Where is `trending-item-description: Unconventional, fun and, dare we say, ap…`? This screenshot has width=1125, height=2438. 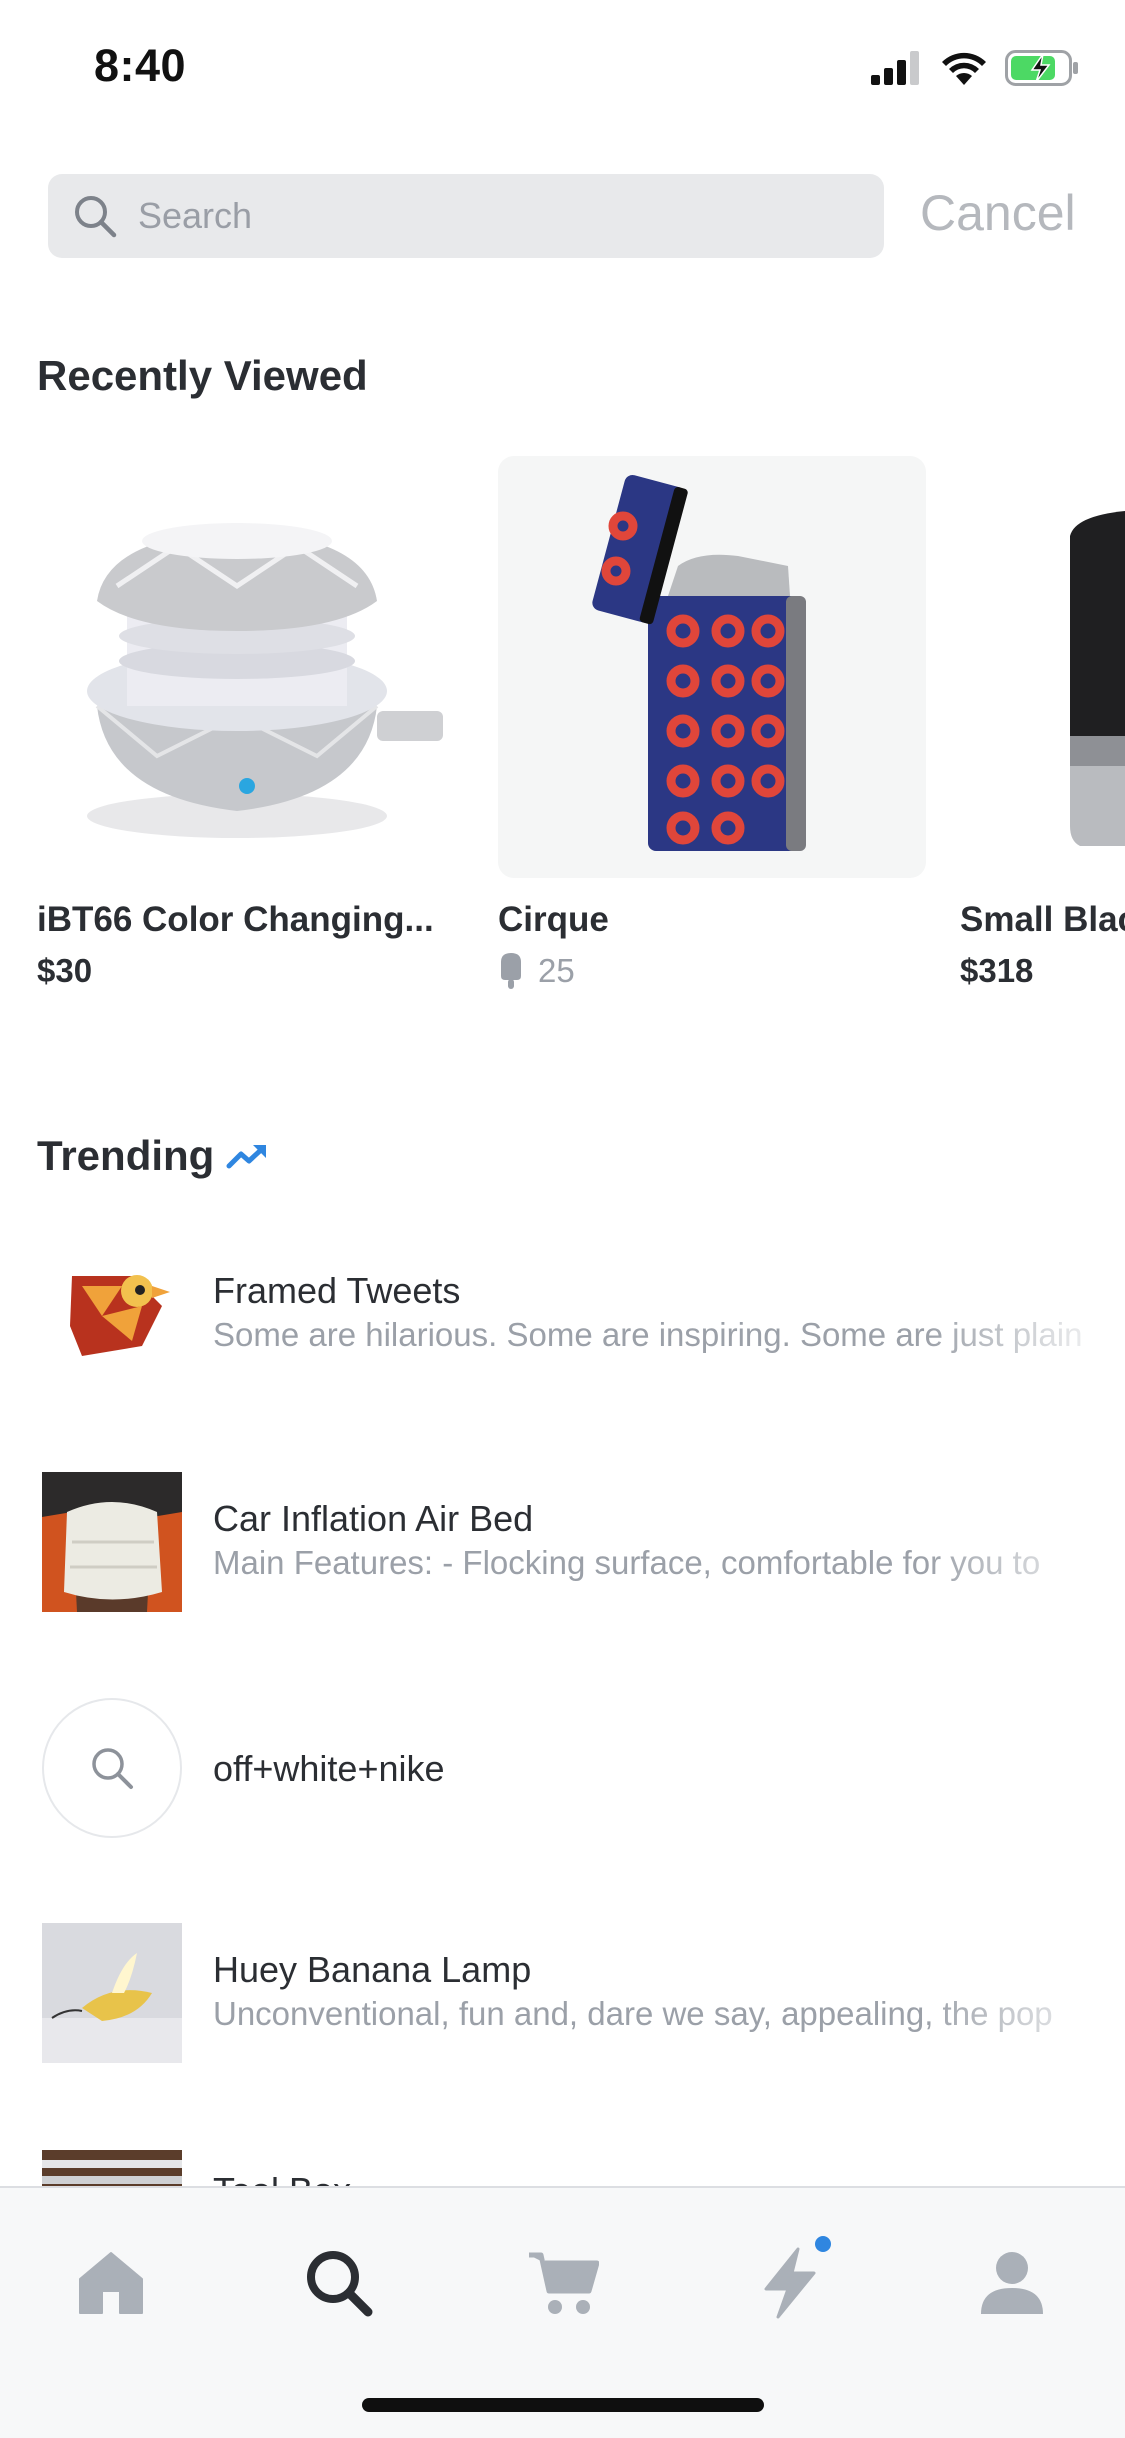 trending-item-description: Unconventional, fun and, dare we say, ap… is located at coordinates (633, 2013).